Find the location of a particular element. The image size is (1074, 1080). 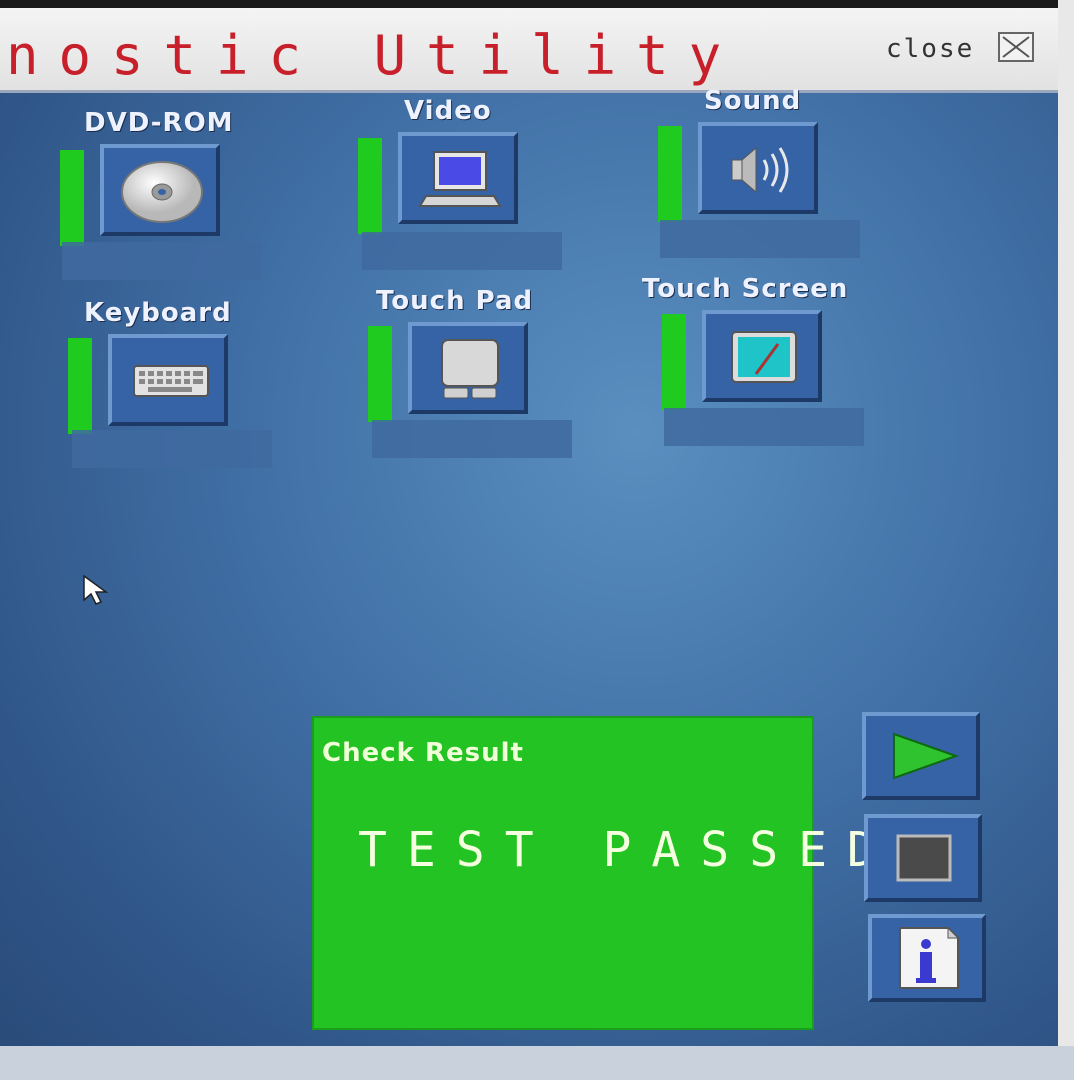

touchpad-icon is located at coordinates (470, 369).